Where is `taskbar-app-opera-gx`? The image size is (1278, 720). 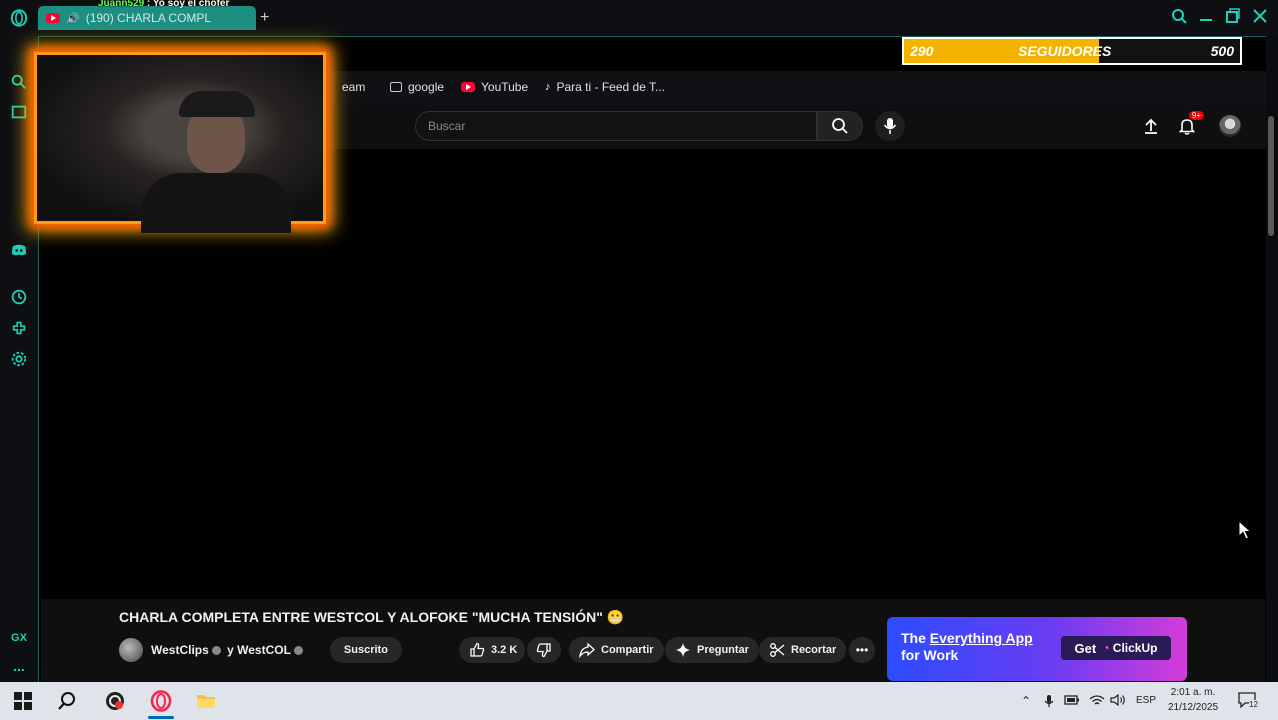
taskbar-app-opera-gx is located at coordinates (161, 701).